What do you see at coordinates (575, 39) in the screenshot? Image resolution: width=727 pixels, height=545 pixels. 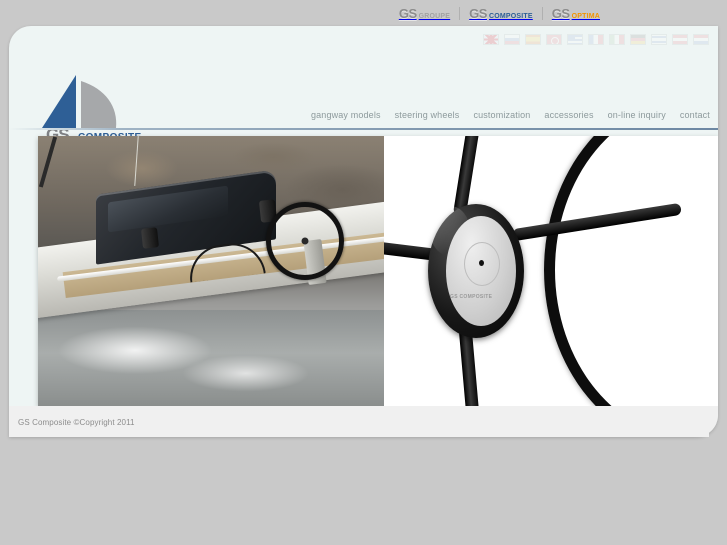 I see `flag-greece-icon` at bounding box center [575, 39].